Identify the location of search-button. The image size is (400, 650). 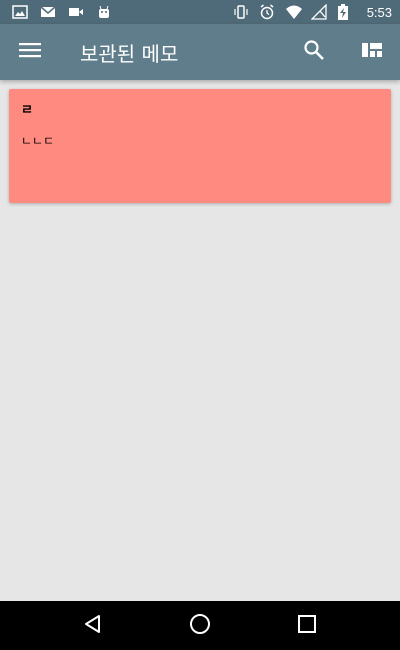
(314, 52).